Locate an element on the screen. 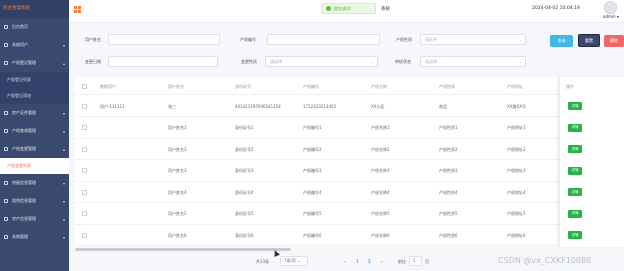  table-cell: 用户姓名5 is located at coordinates (177, 214).